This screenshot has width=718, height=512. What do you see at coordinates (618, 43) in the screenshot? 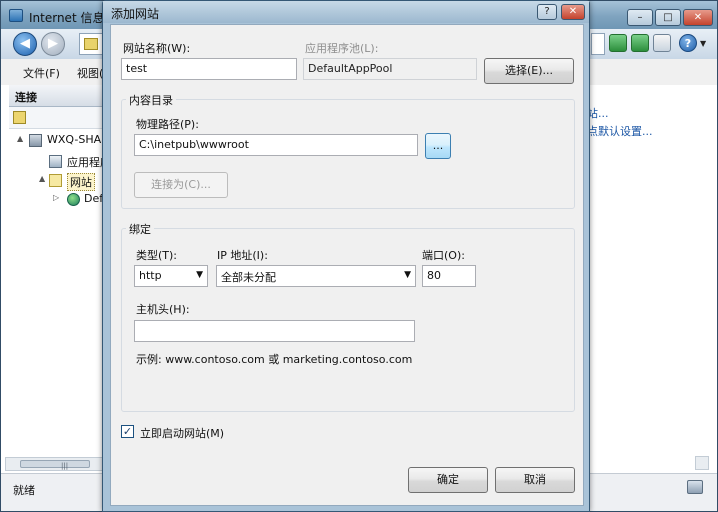
I see `go-icon` at bounding box center [618, 43].